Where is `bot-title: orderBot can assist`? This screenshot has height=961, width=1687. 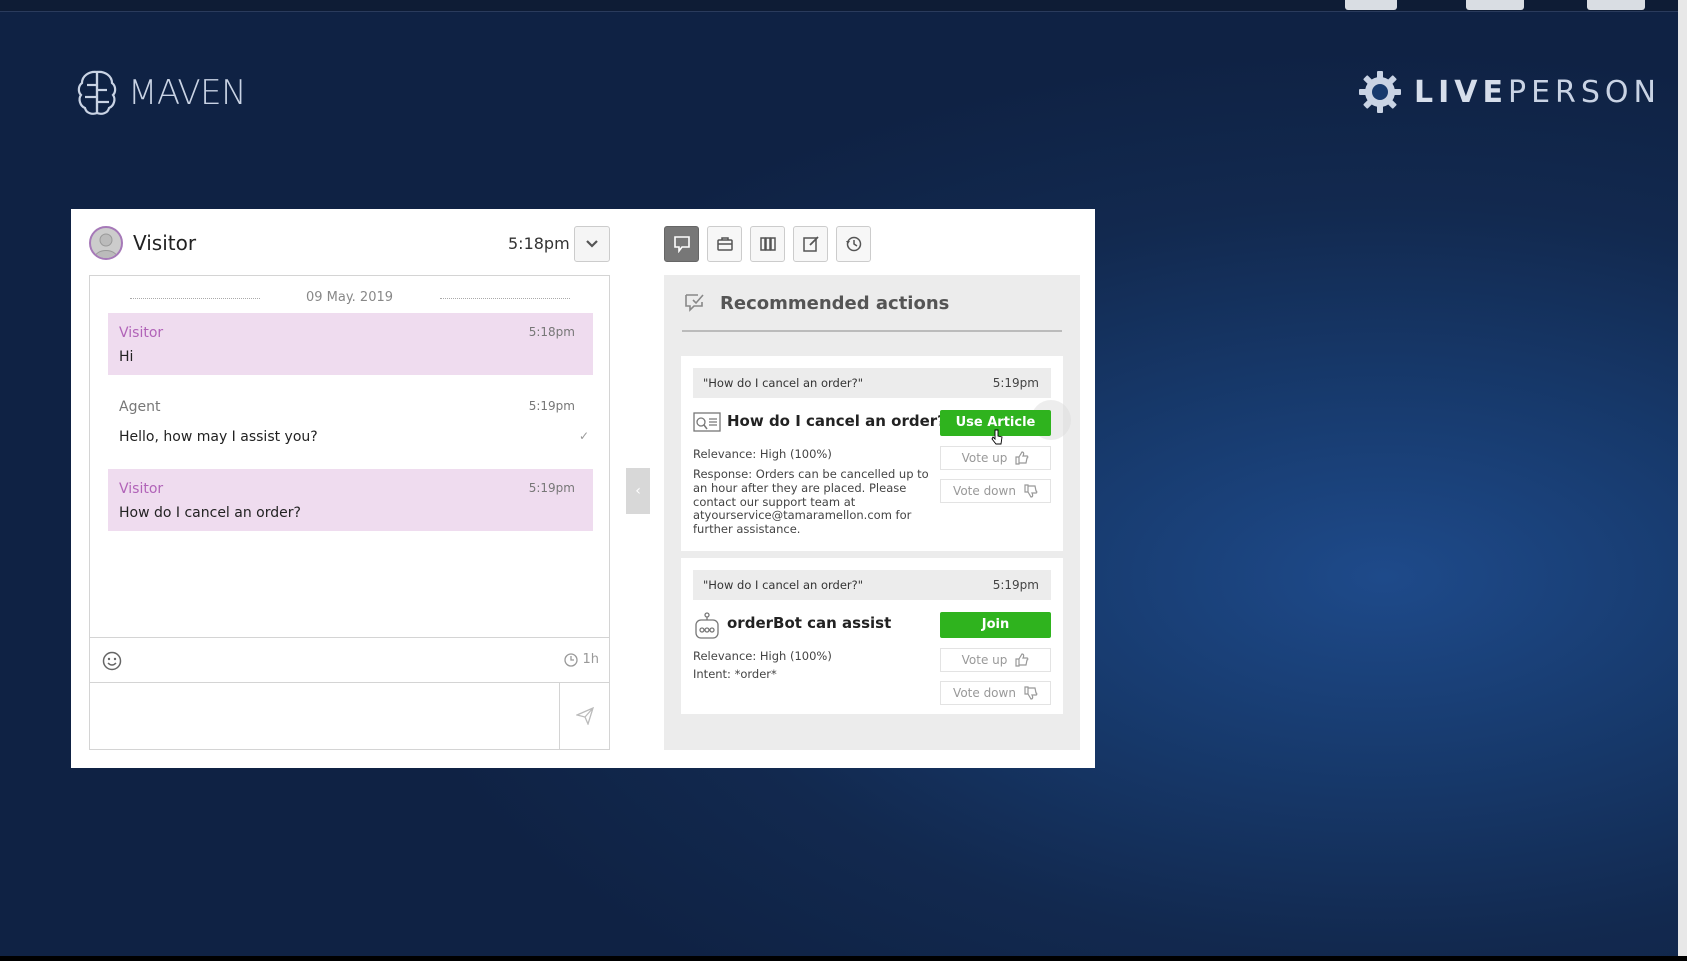 bot-title: orderBot can assist is located at coordinates (809, 623).